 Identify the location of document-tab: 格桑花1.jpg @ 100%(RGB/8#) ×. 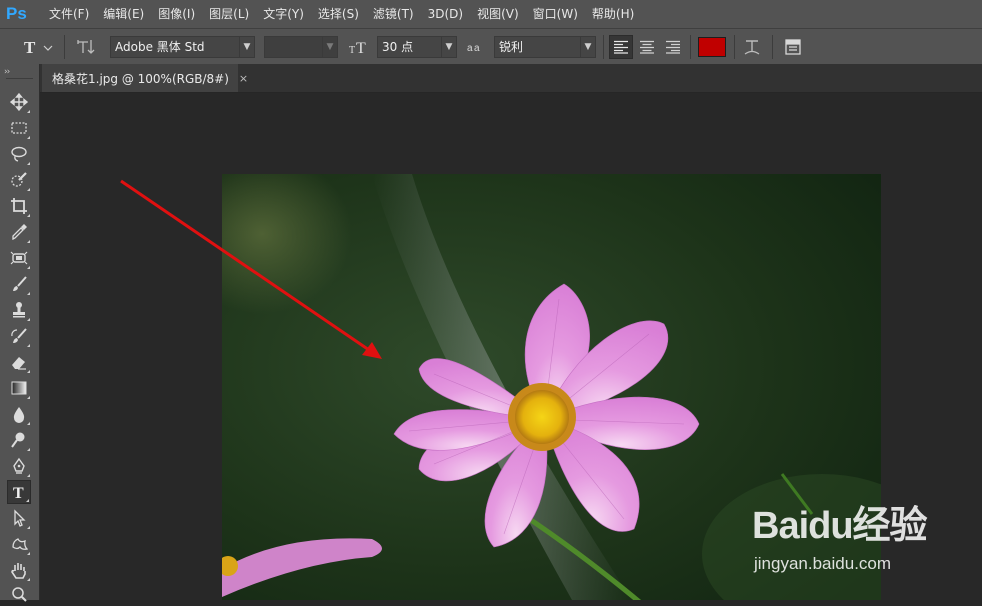
(145, 78).